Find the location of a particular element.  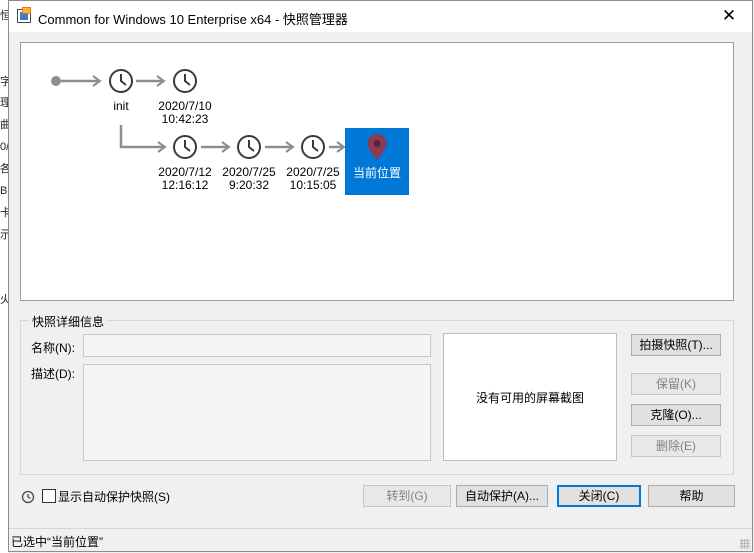

snapshot-time: 10:42:23 is located at coordinates (185, 119).